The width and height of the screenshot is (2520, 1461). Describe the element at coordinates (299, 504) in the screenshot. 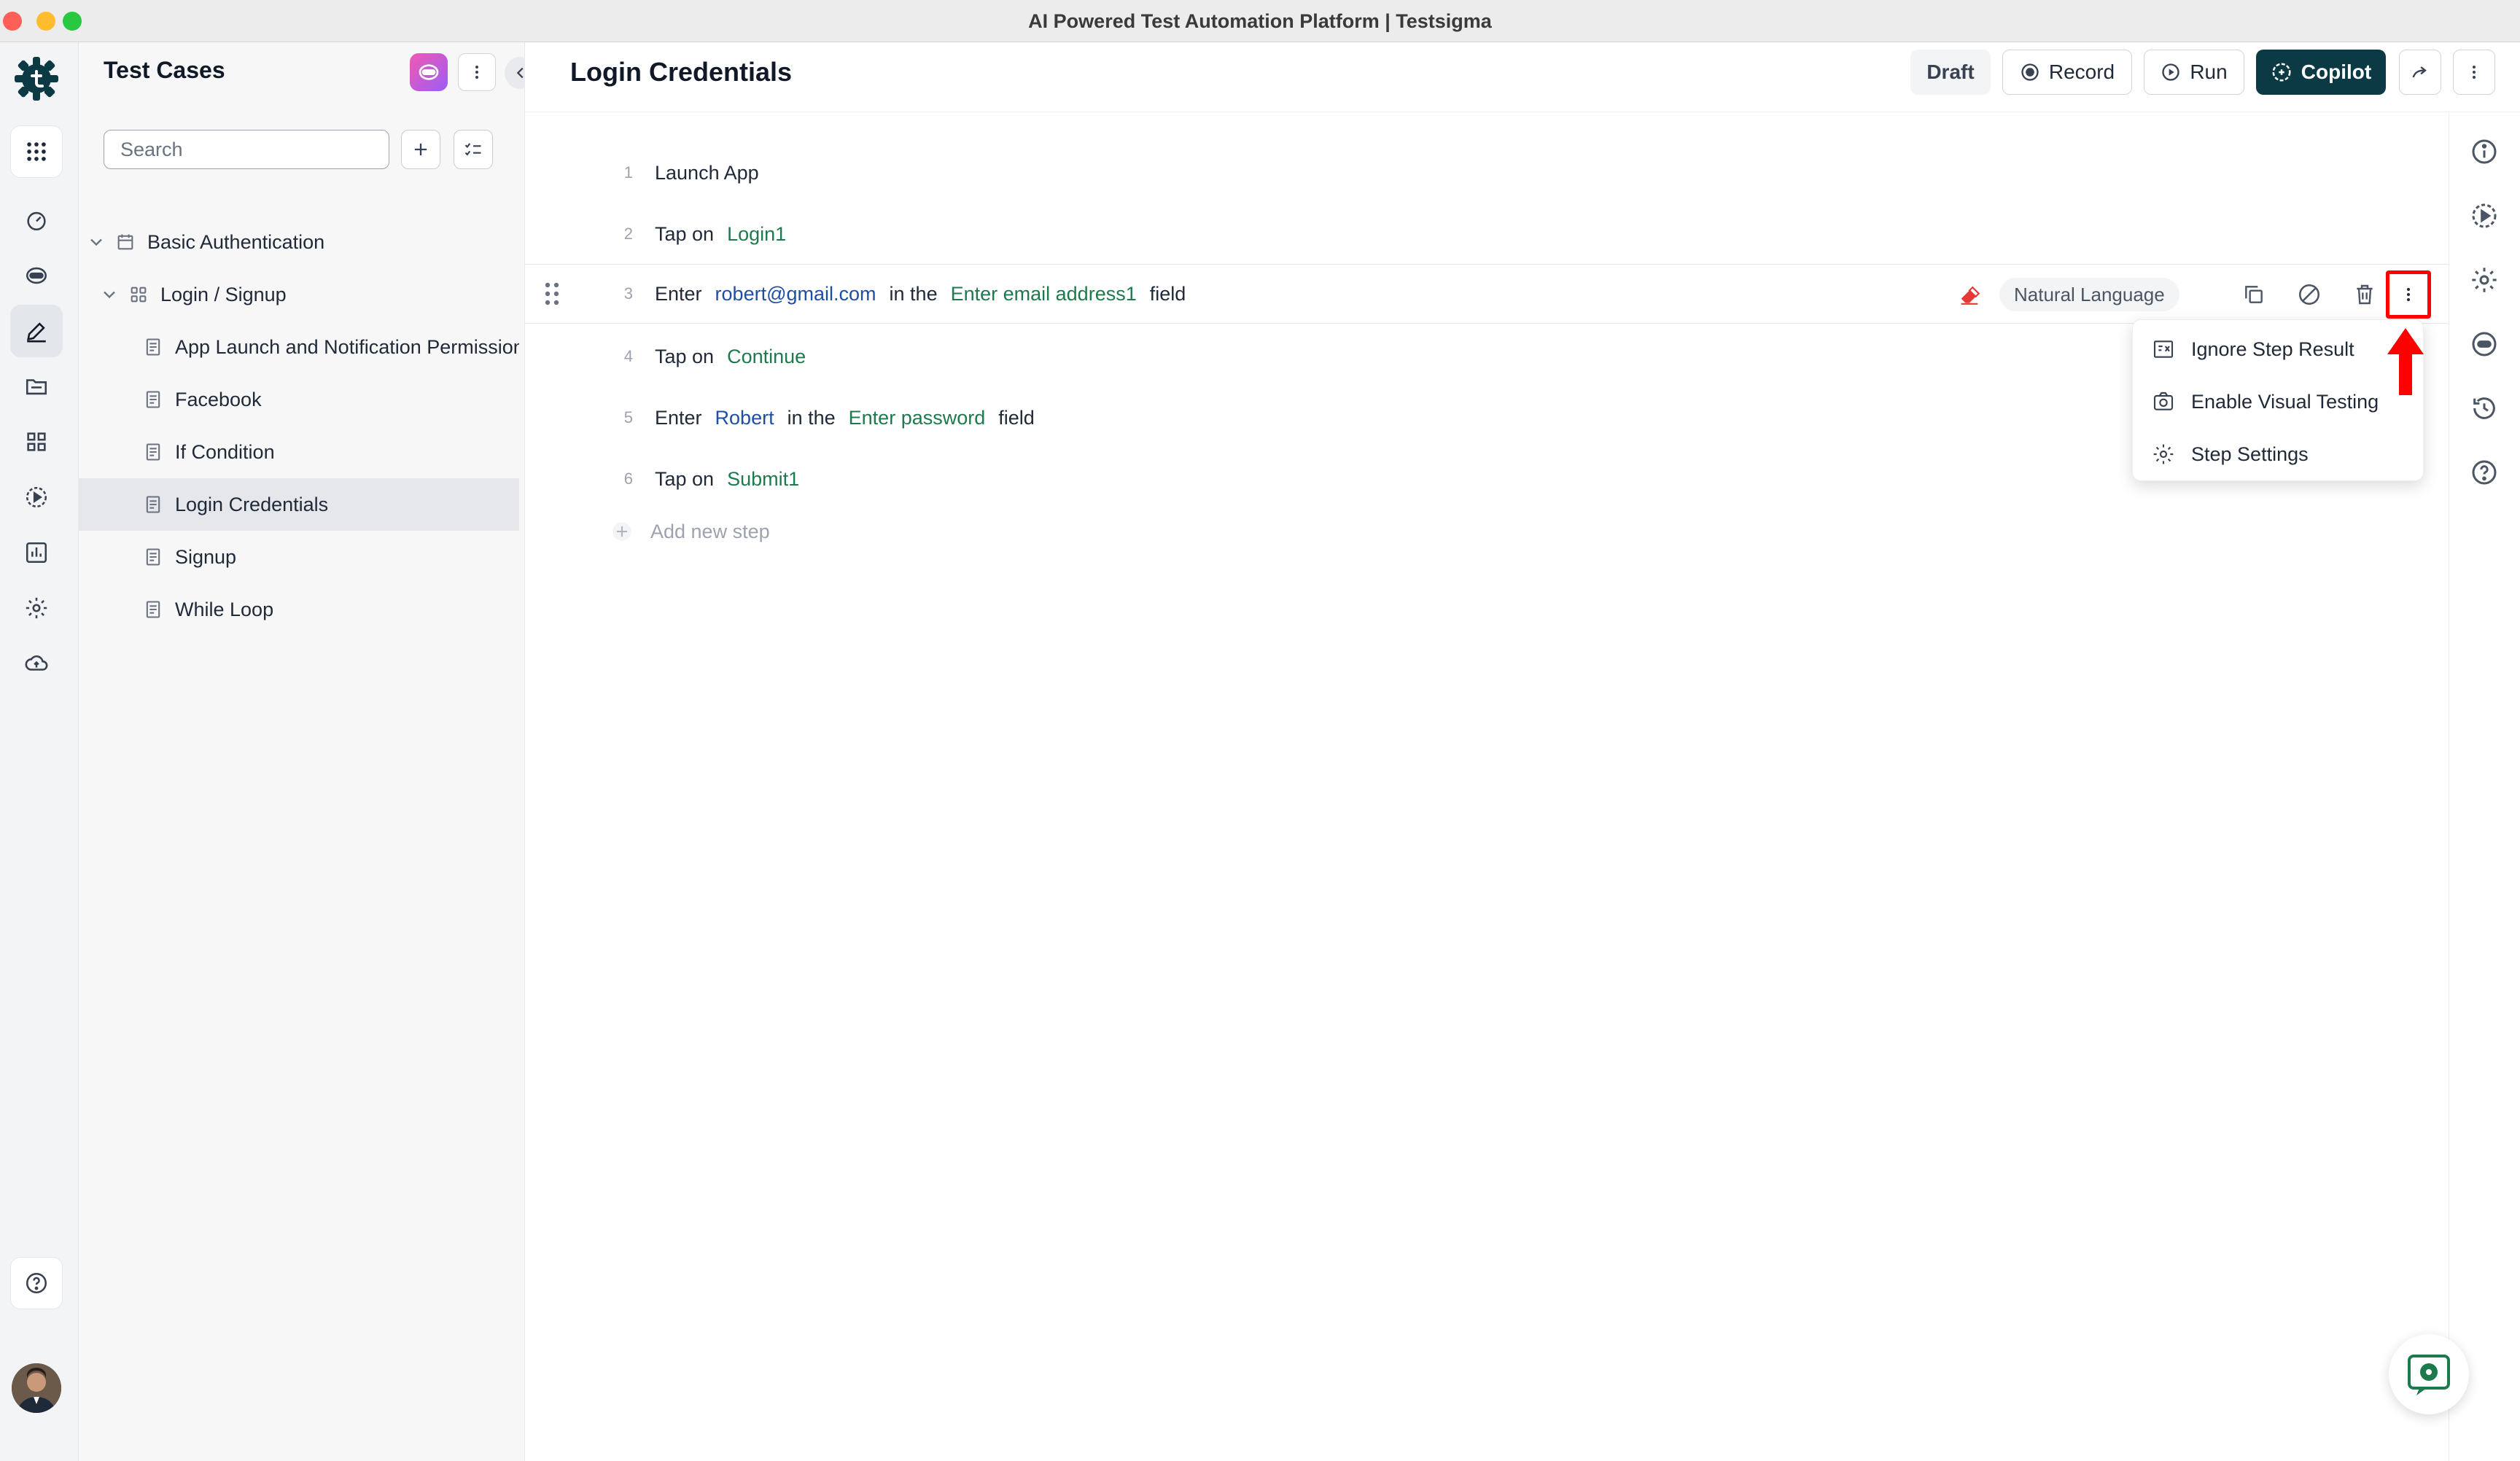

I see `tree-case-login-credentials: Login Credentials` at that location.